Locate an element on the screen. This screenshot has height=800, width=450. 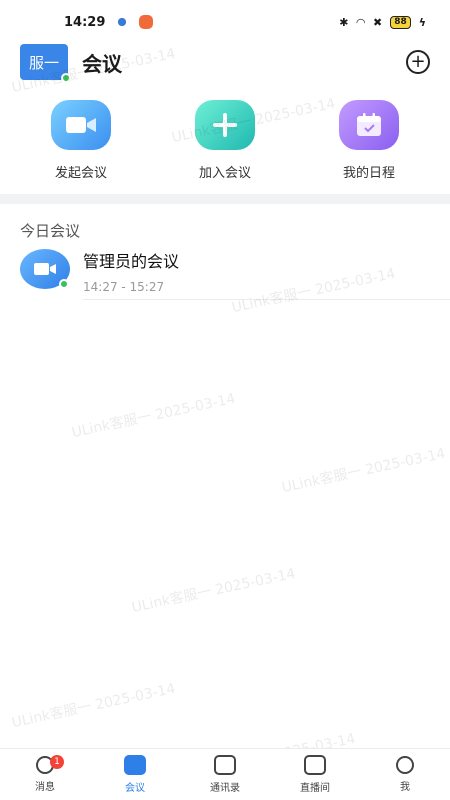
sim-off-icon: ✖ is located at coordinates (377, 22).